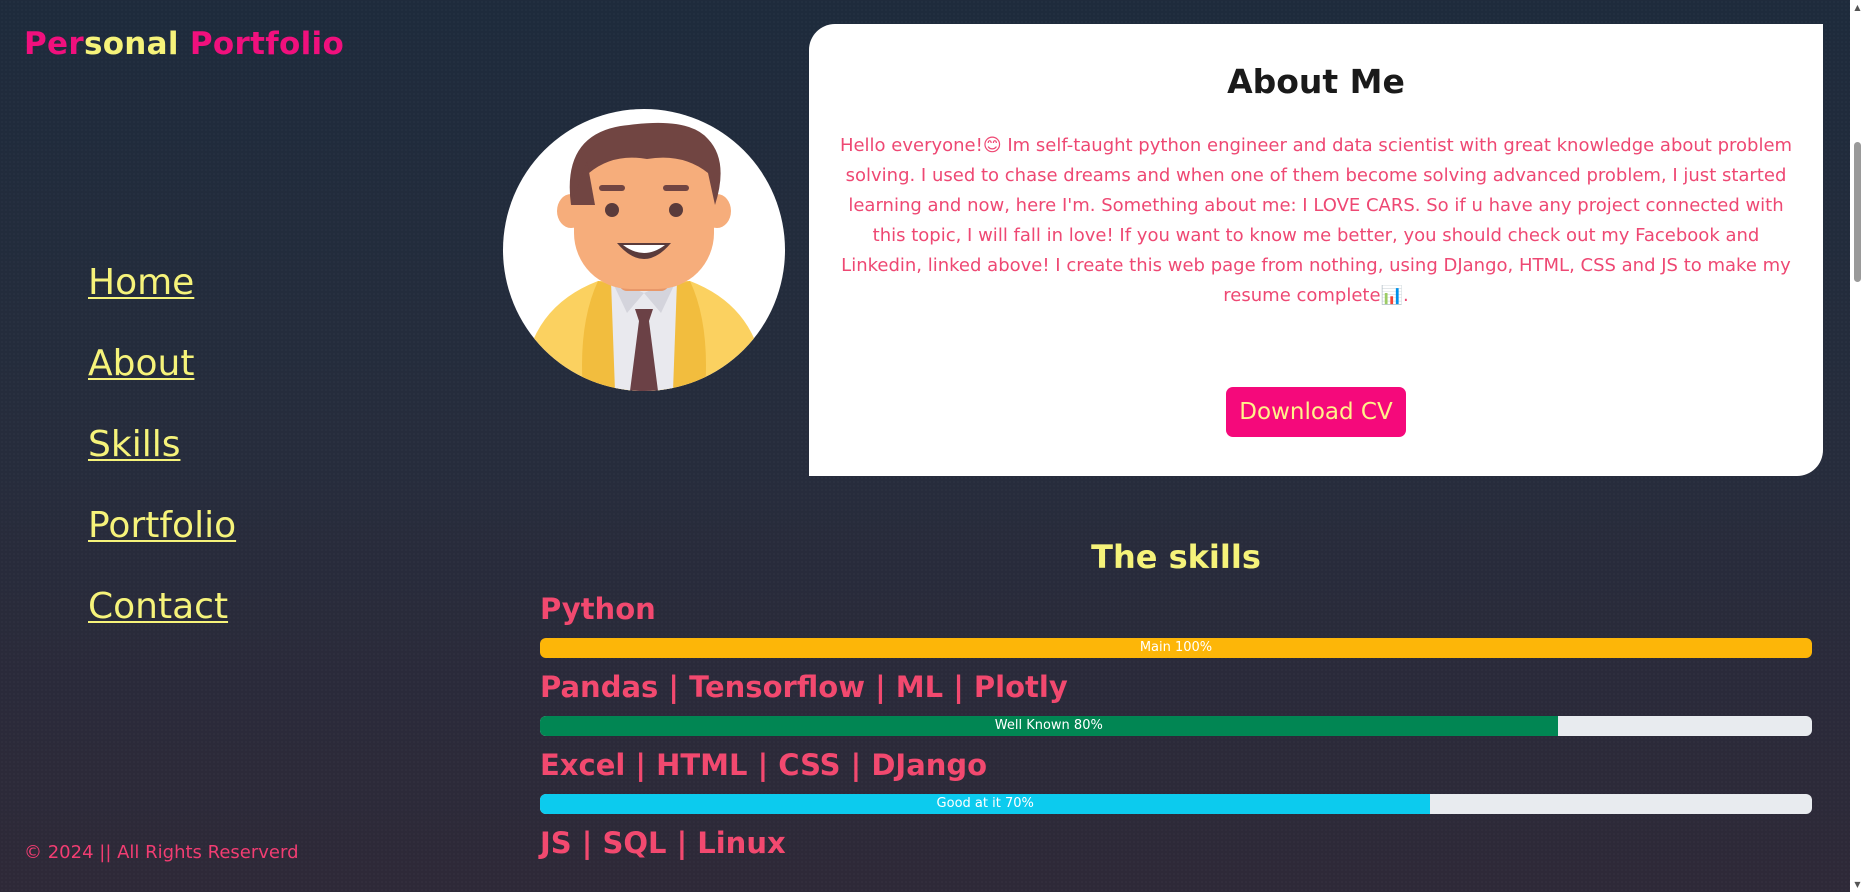 The width and height of the screenshot is (1865, 892). I want to click on skill-progress-fill-excel: Good at it 70%, so click(985, 804).